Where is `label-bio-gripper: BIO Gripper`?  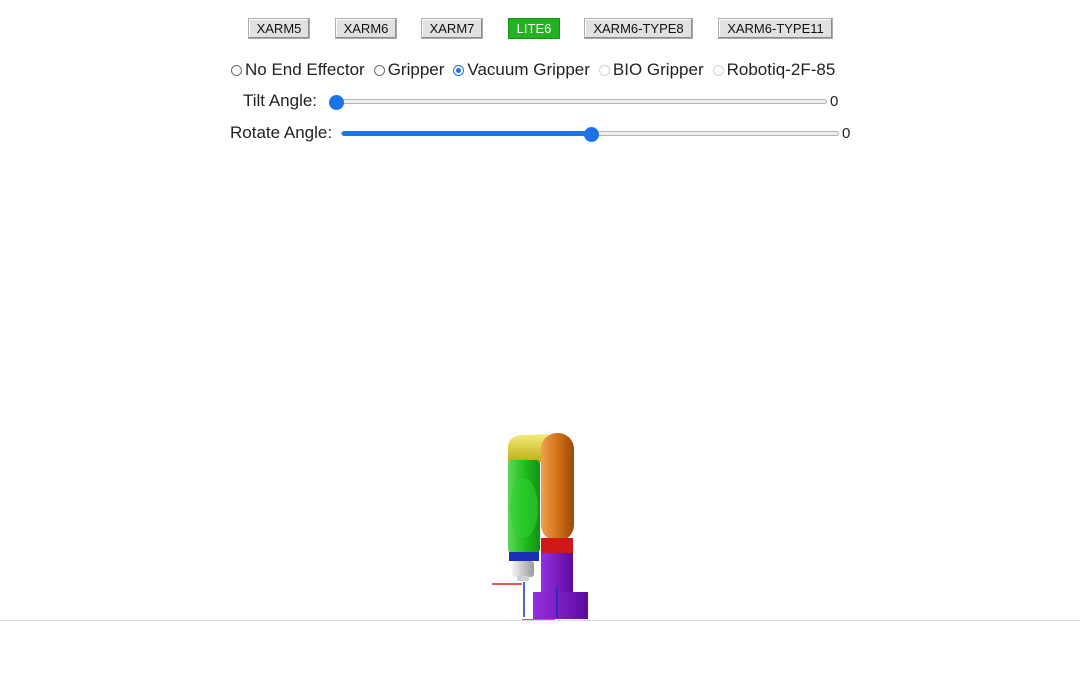
label-bio-gripper: BIO Gripper is located at coordinates (658, 69).